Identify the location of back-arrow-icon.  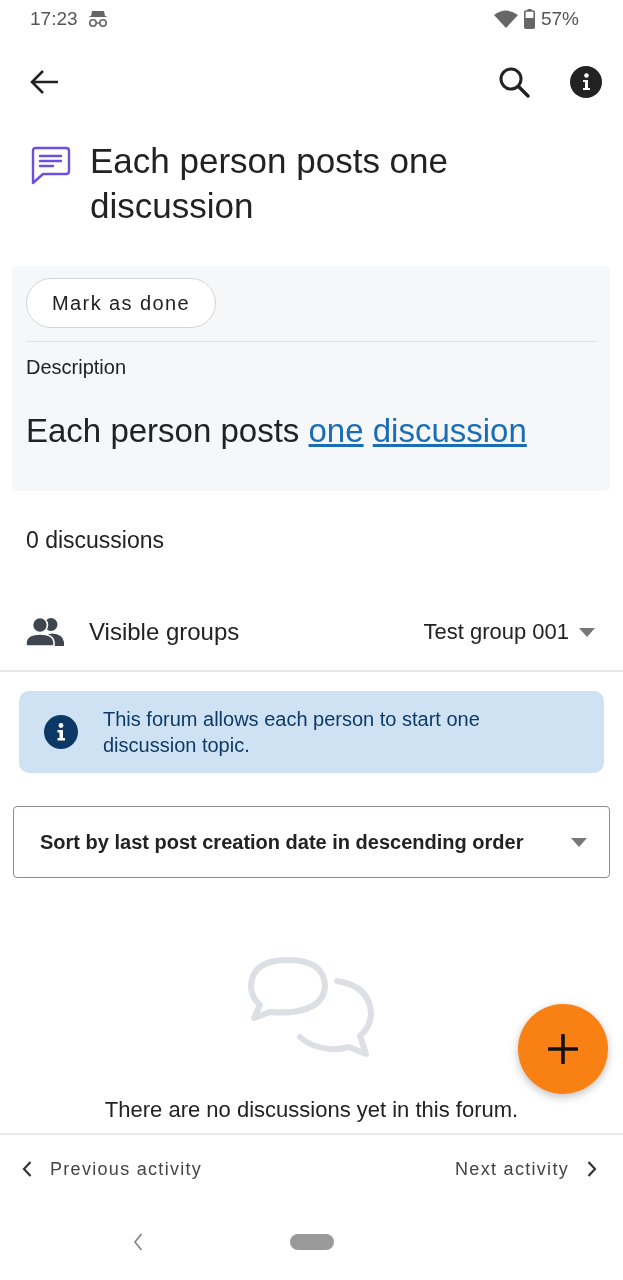
(45, 82).